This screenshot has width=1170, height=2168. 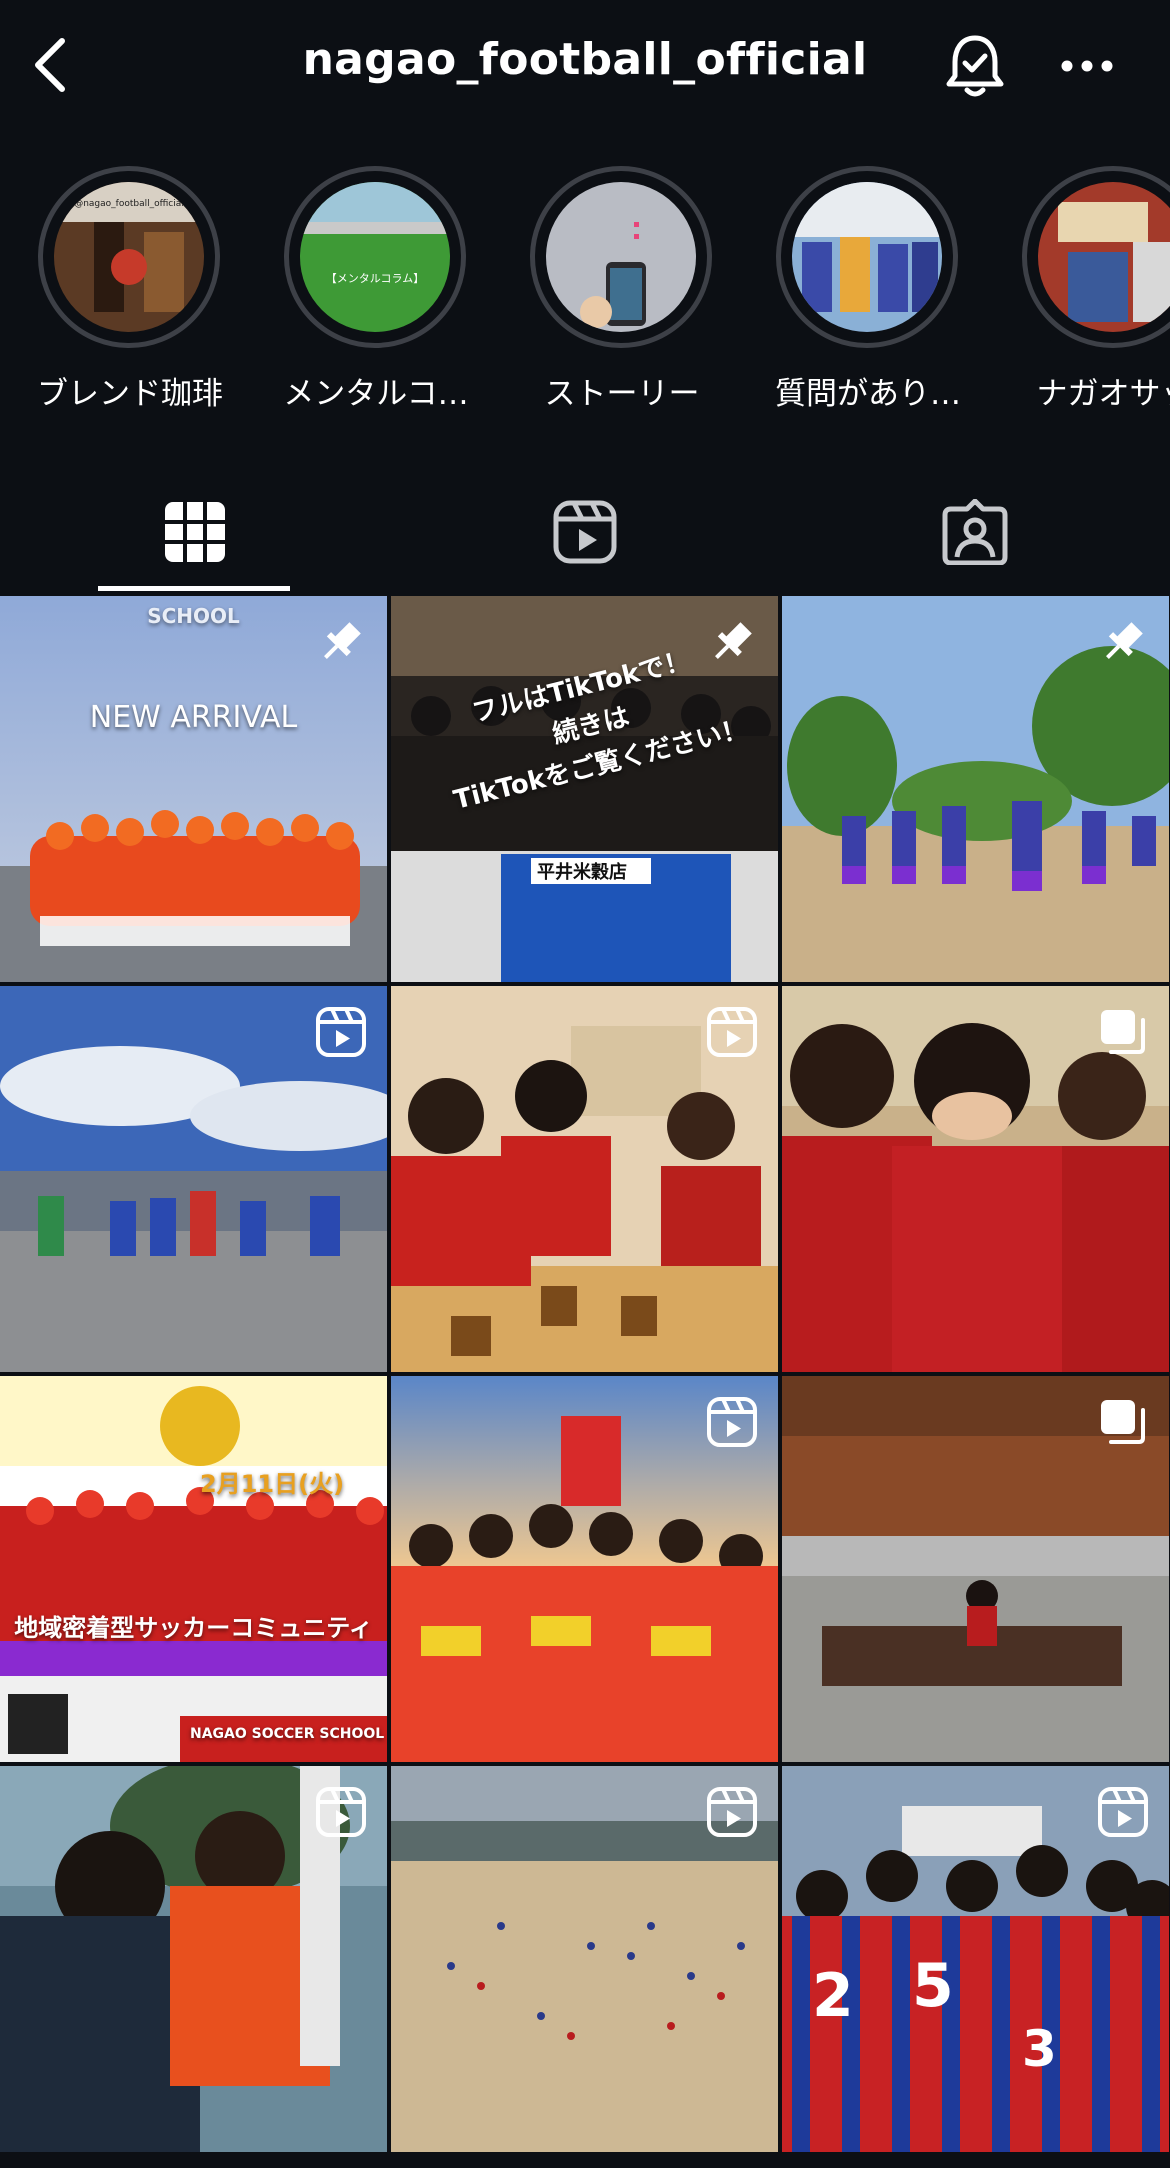 I want to click on post-overlay-text: NEW ARRIVAL, so click(x=193, y=717).